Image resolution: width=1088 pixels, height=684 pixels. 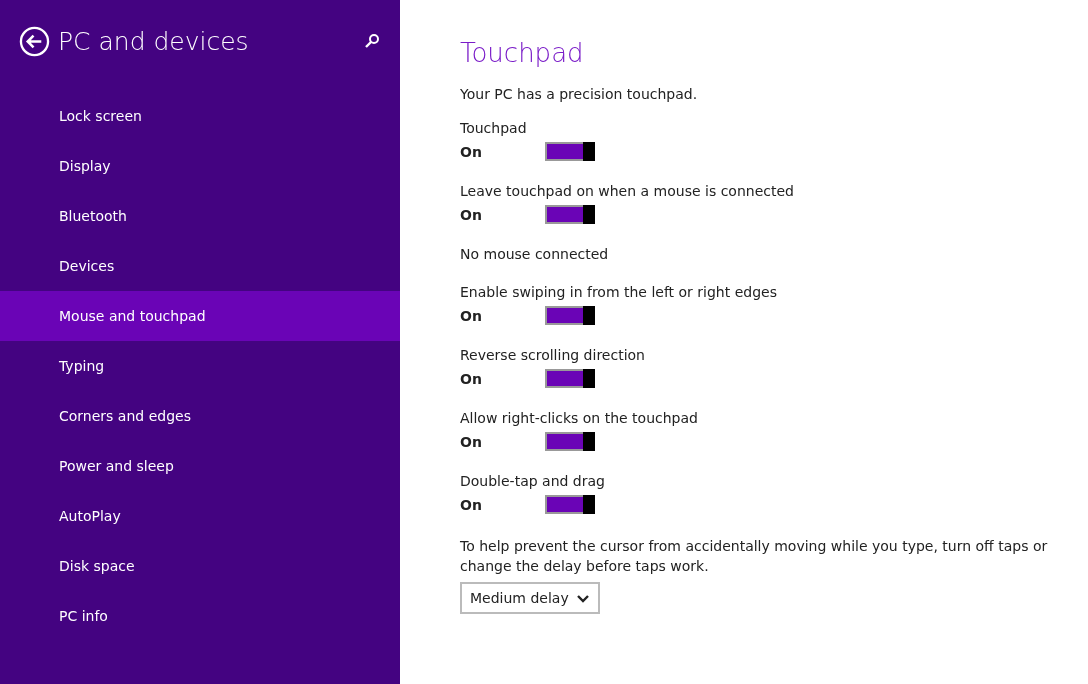 What do you see at coordinates (200, 216) in the screenshot?
I see `sidebar-item: Bluetooth` at bounding box center [200, 216].